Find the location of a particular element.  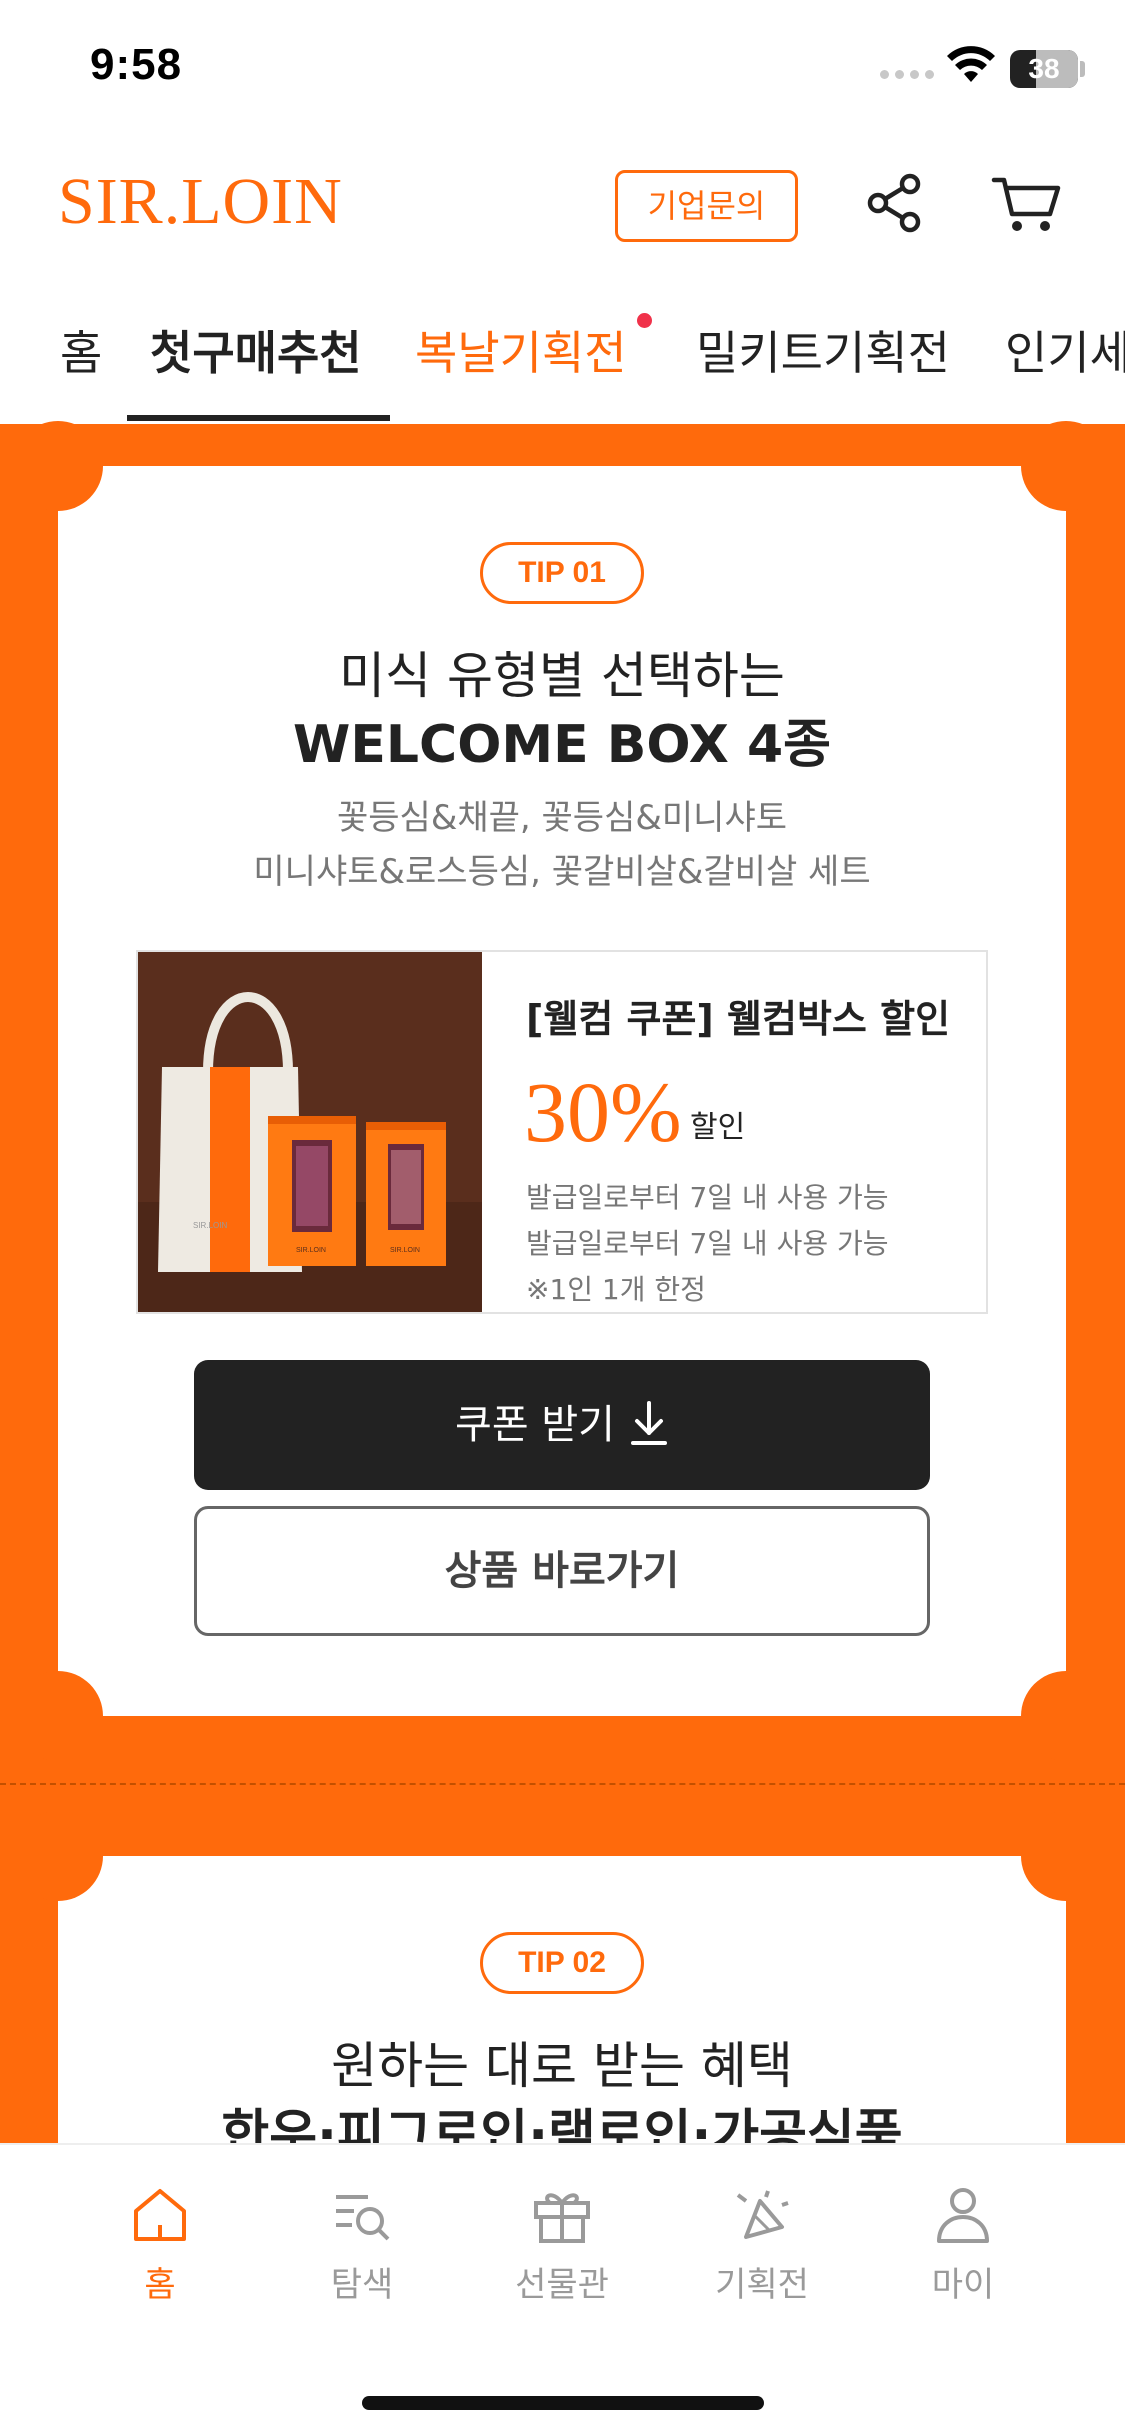

tip-badge: TIP 02 is located at coordinates (562, 1963).